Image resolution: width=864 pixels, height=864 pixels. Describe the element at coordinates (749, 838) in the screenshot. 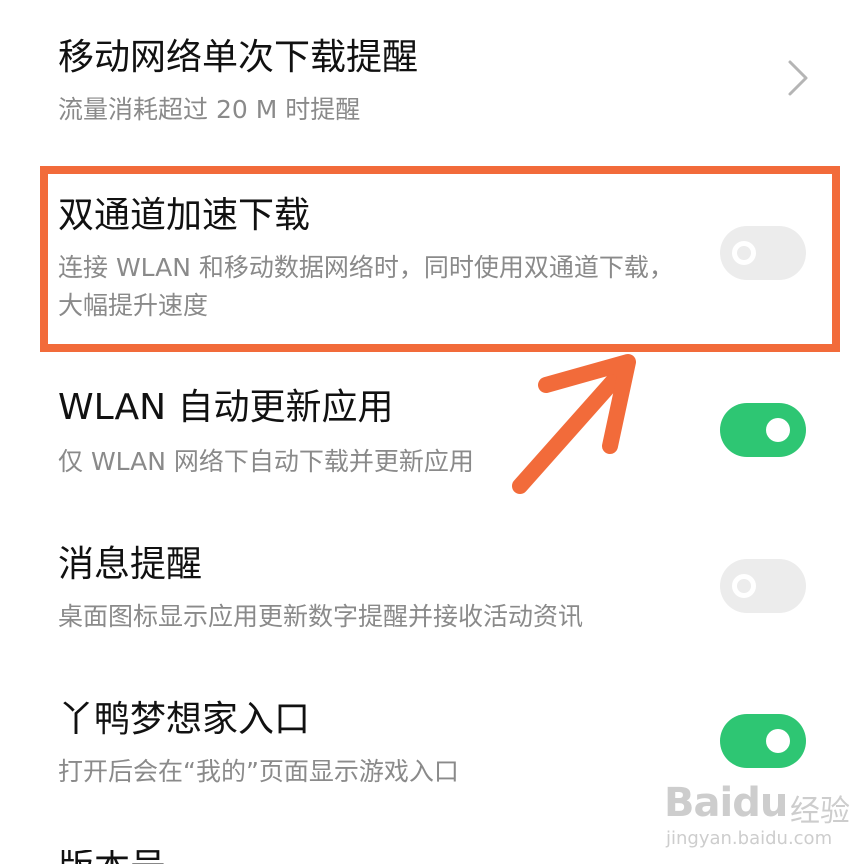

I see `watermark-url: jingyan.baidu.com` at that location.